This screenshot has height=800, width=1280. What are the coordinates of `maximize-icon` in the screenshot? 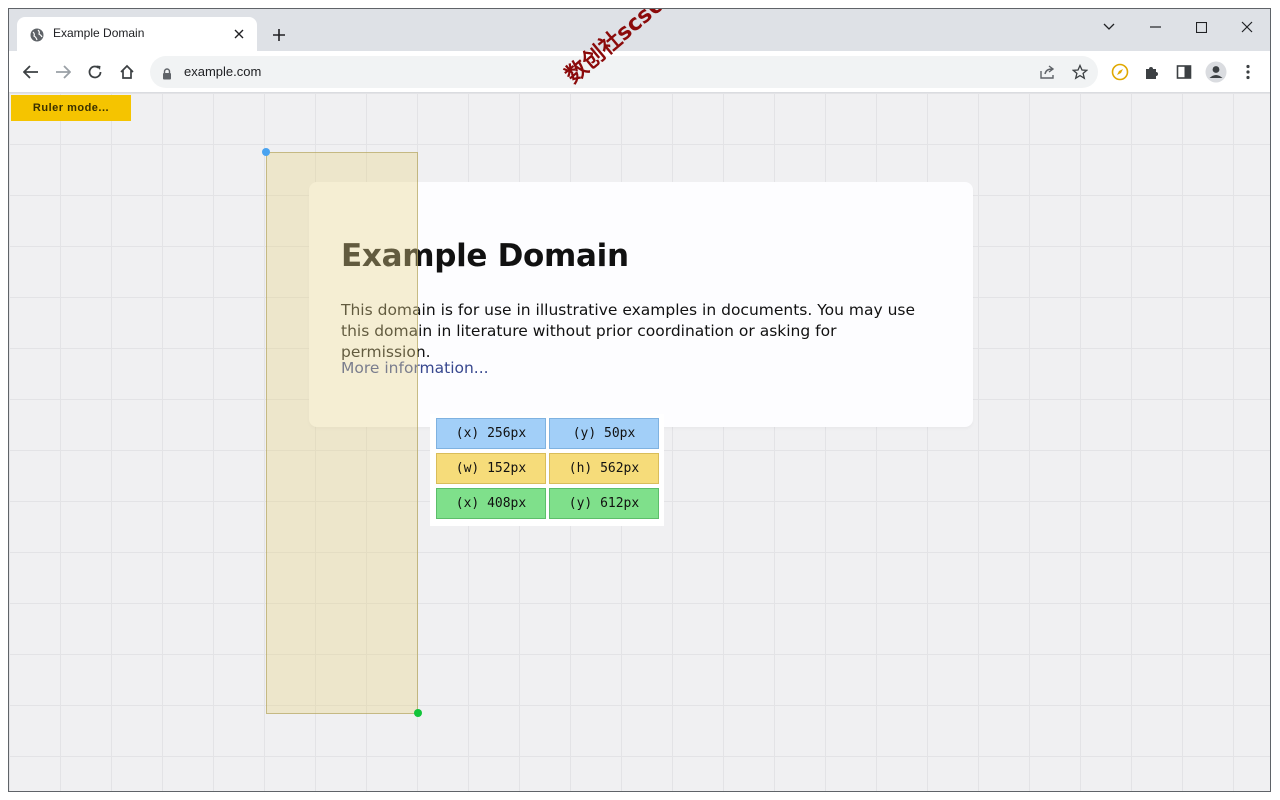 It's located at (1201, 27).